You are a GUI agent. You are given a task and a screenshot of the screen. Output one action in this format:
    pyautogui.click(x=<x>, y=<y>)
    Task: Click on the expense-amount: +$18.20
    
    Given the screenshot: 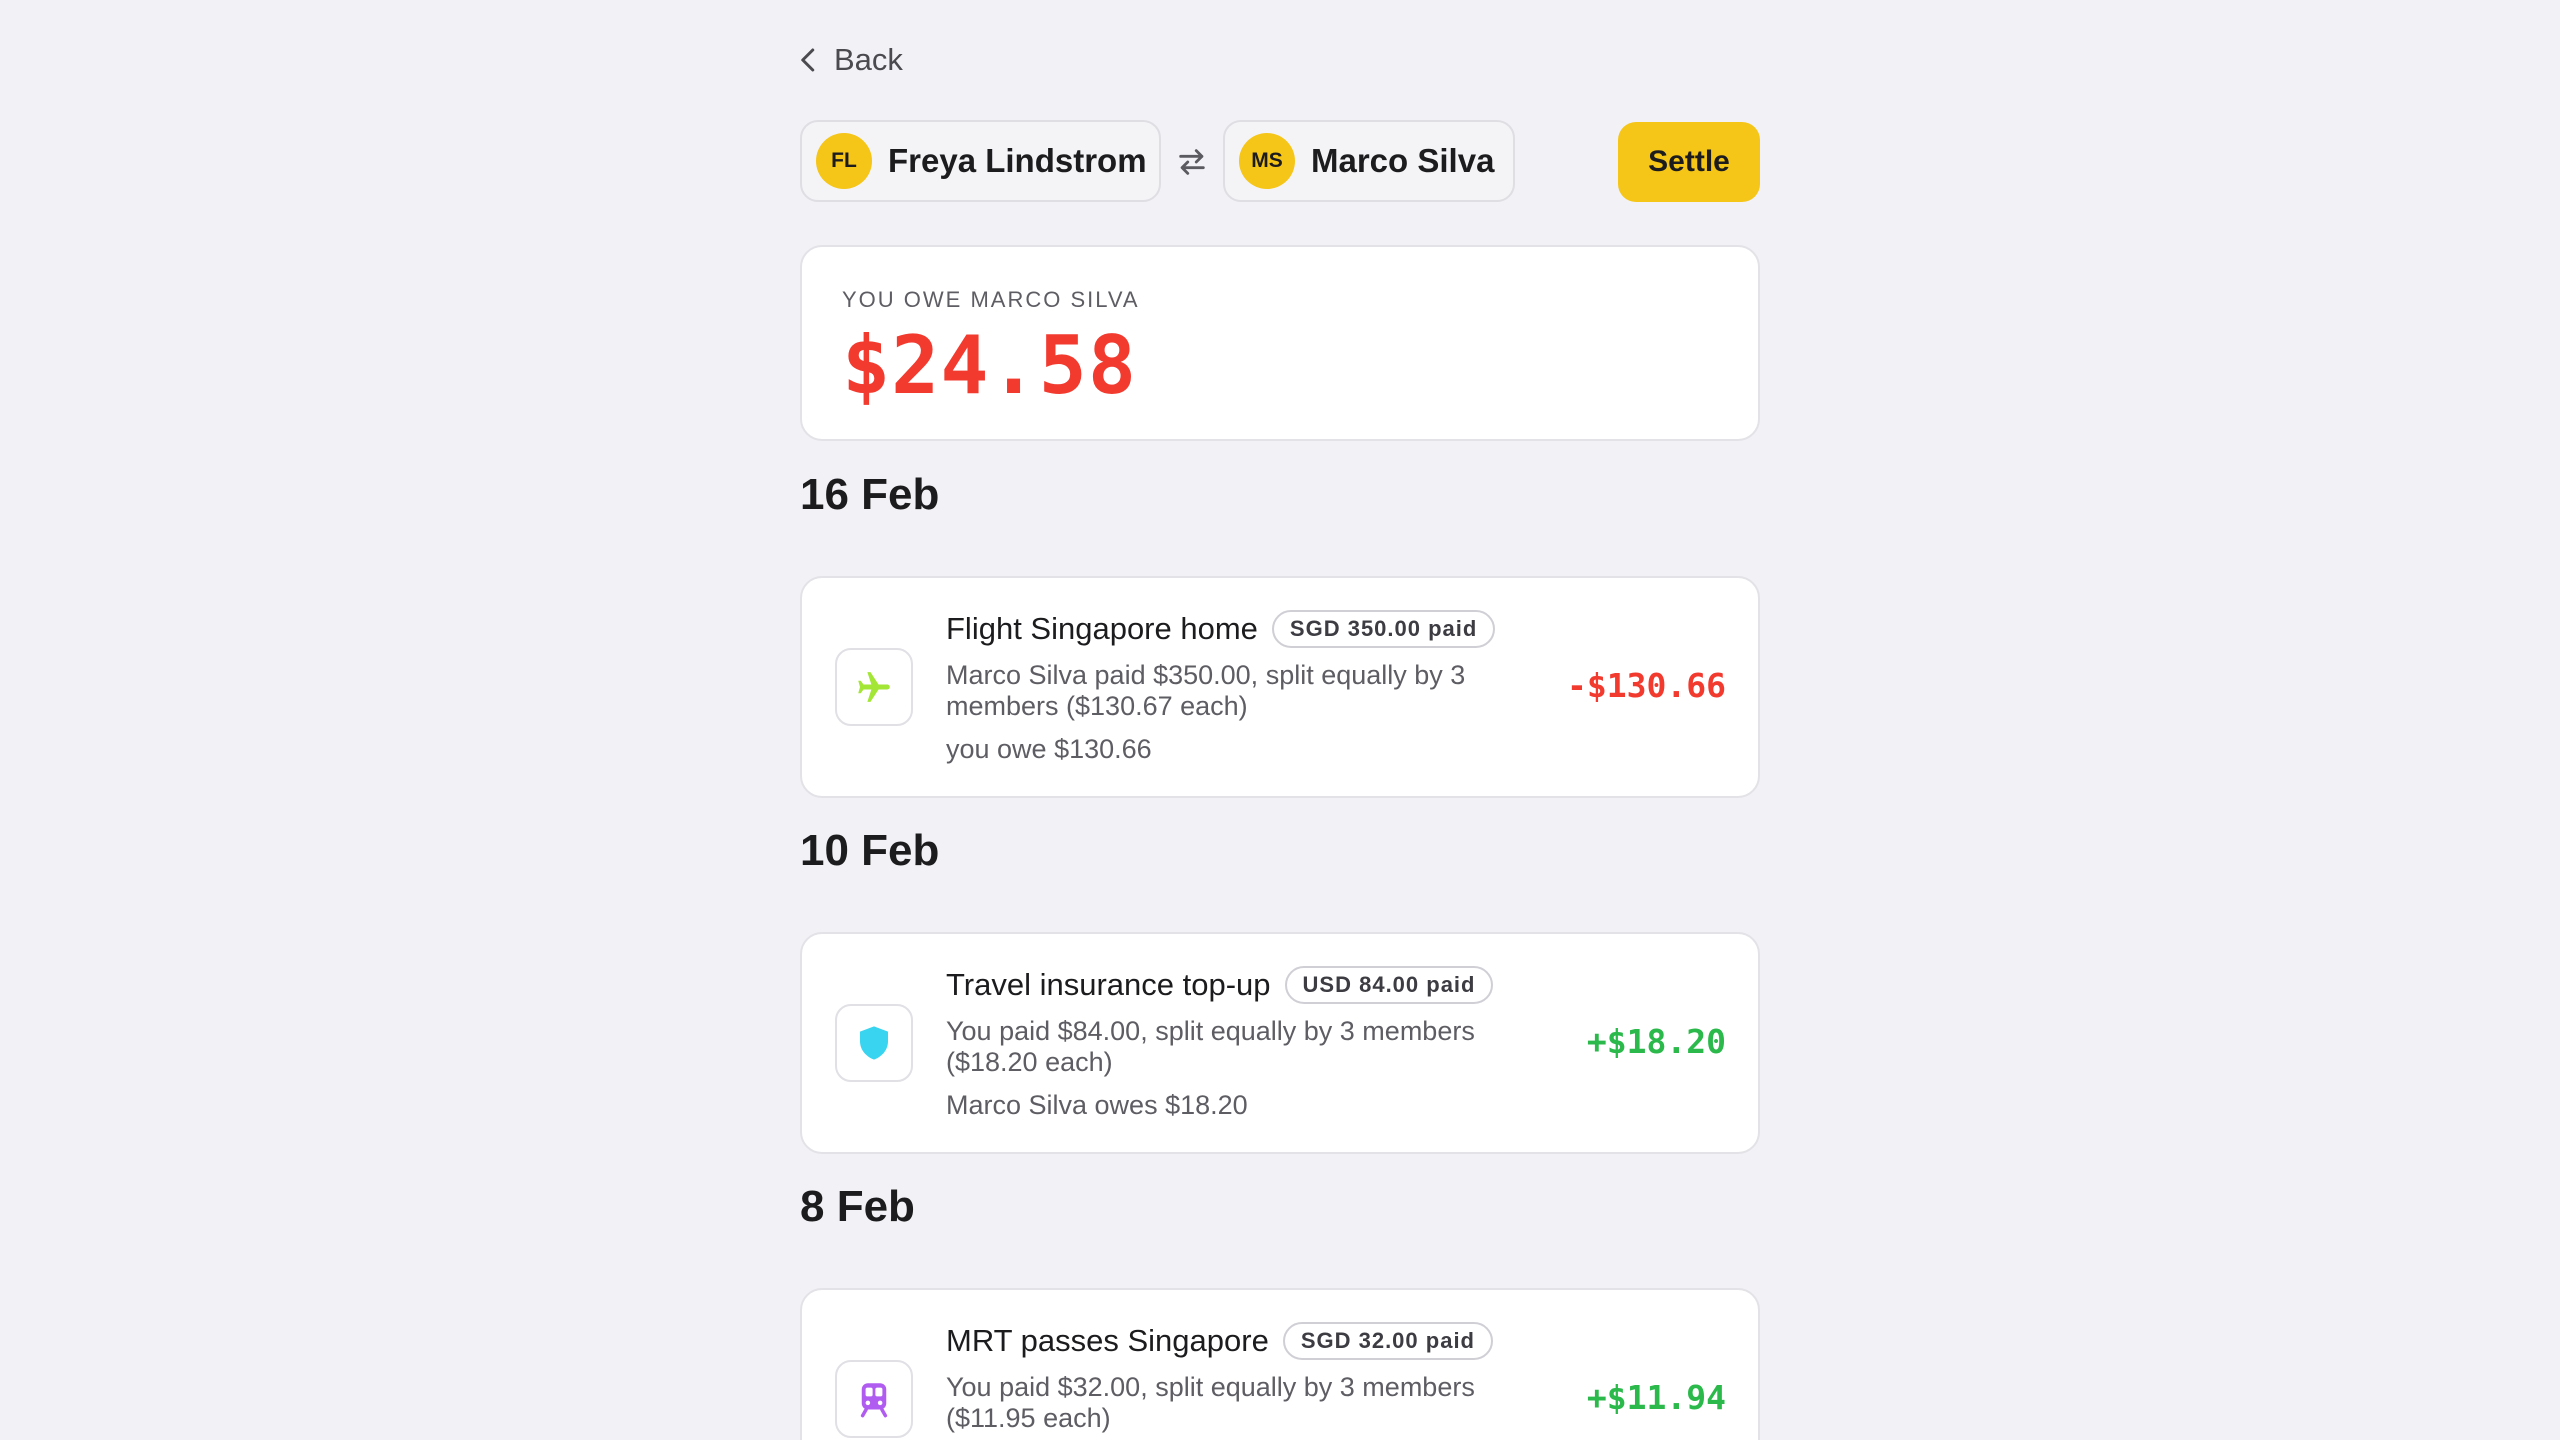 What is the action you would take?
    pyautogui.click(x=1656, y=1041)
    